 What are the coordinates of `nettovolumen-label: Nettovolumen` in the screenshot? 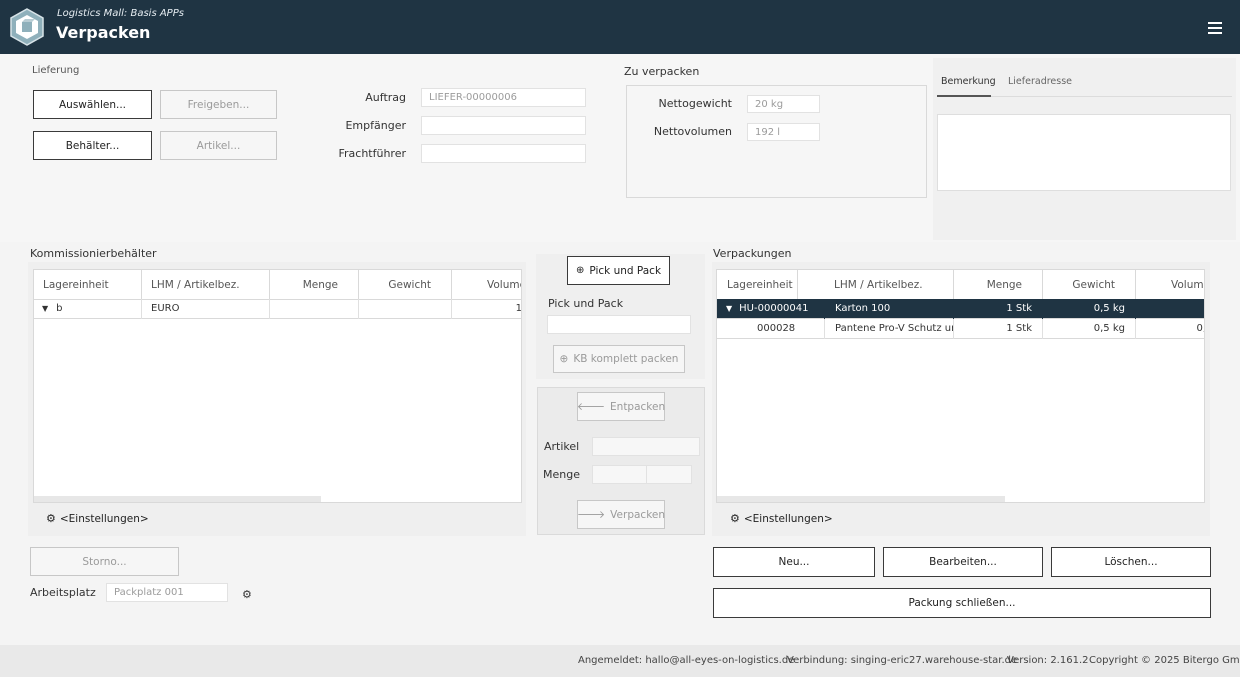 It's located at (692, 131).